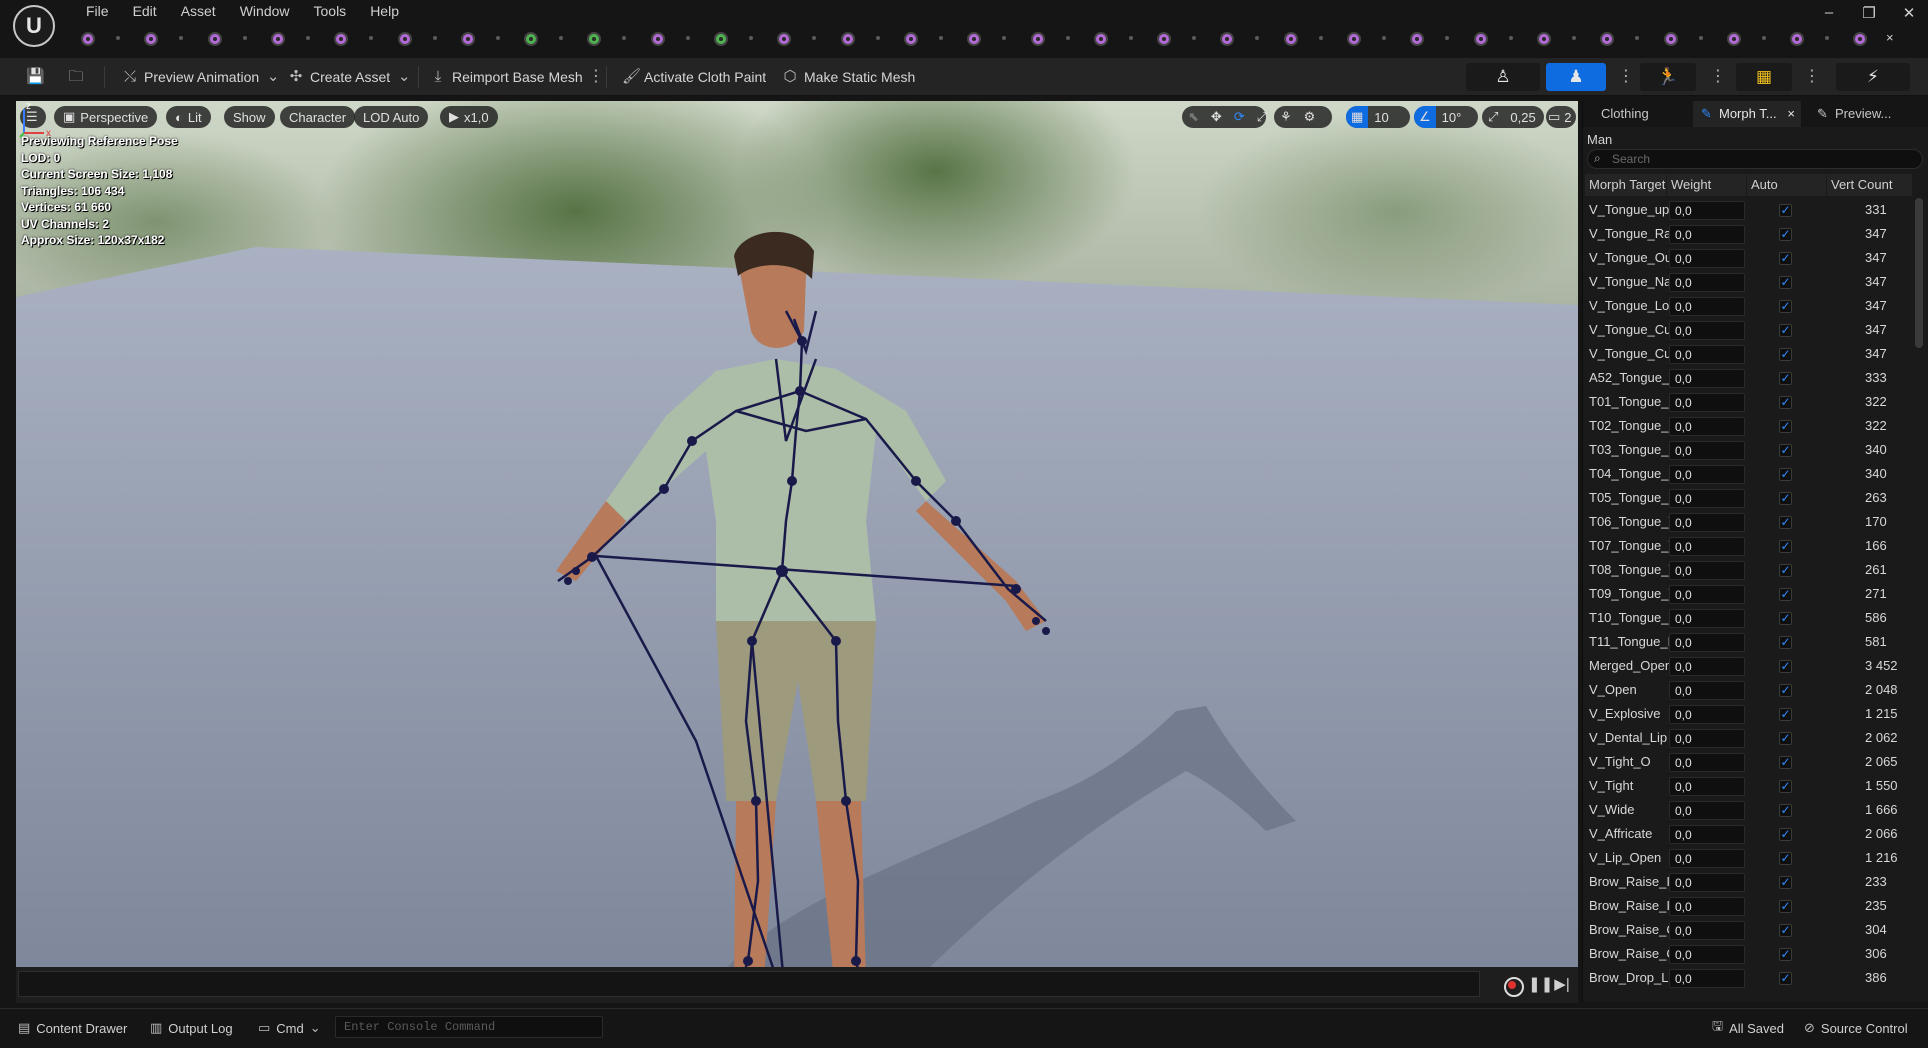 This screenshot has width=1928, height=1048. I want to click on table-row: V_Tongue_Na ✓ 347, so click(1749, 282).